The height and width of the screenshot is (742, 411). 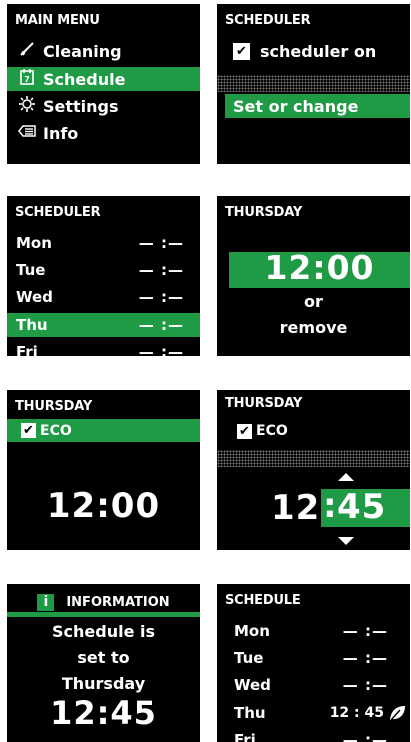 What do you see at coordinates (118, 602) in the screenshot?
I see `information-header: INFORMATION` at bounding box center [118, 602].